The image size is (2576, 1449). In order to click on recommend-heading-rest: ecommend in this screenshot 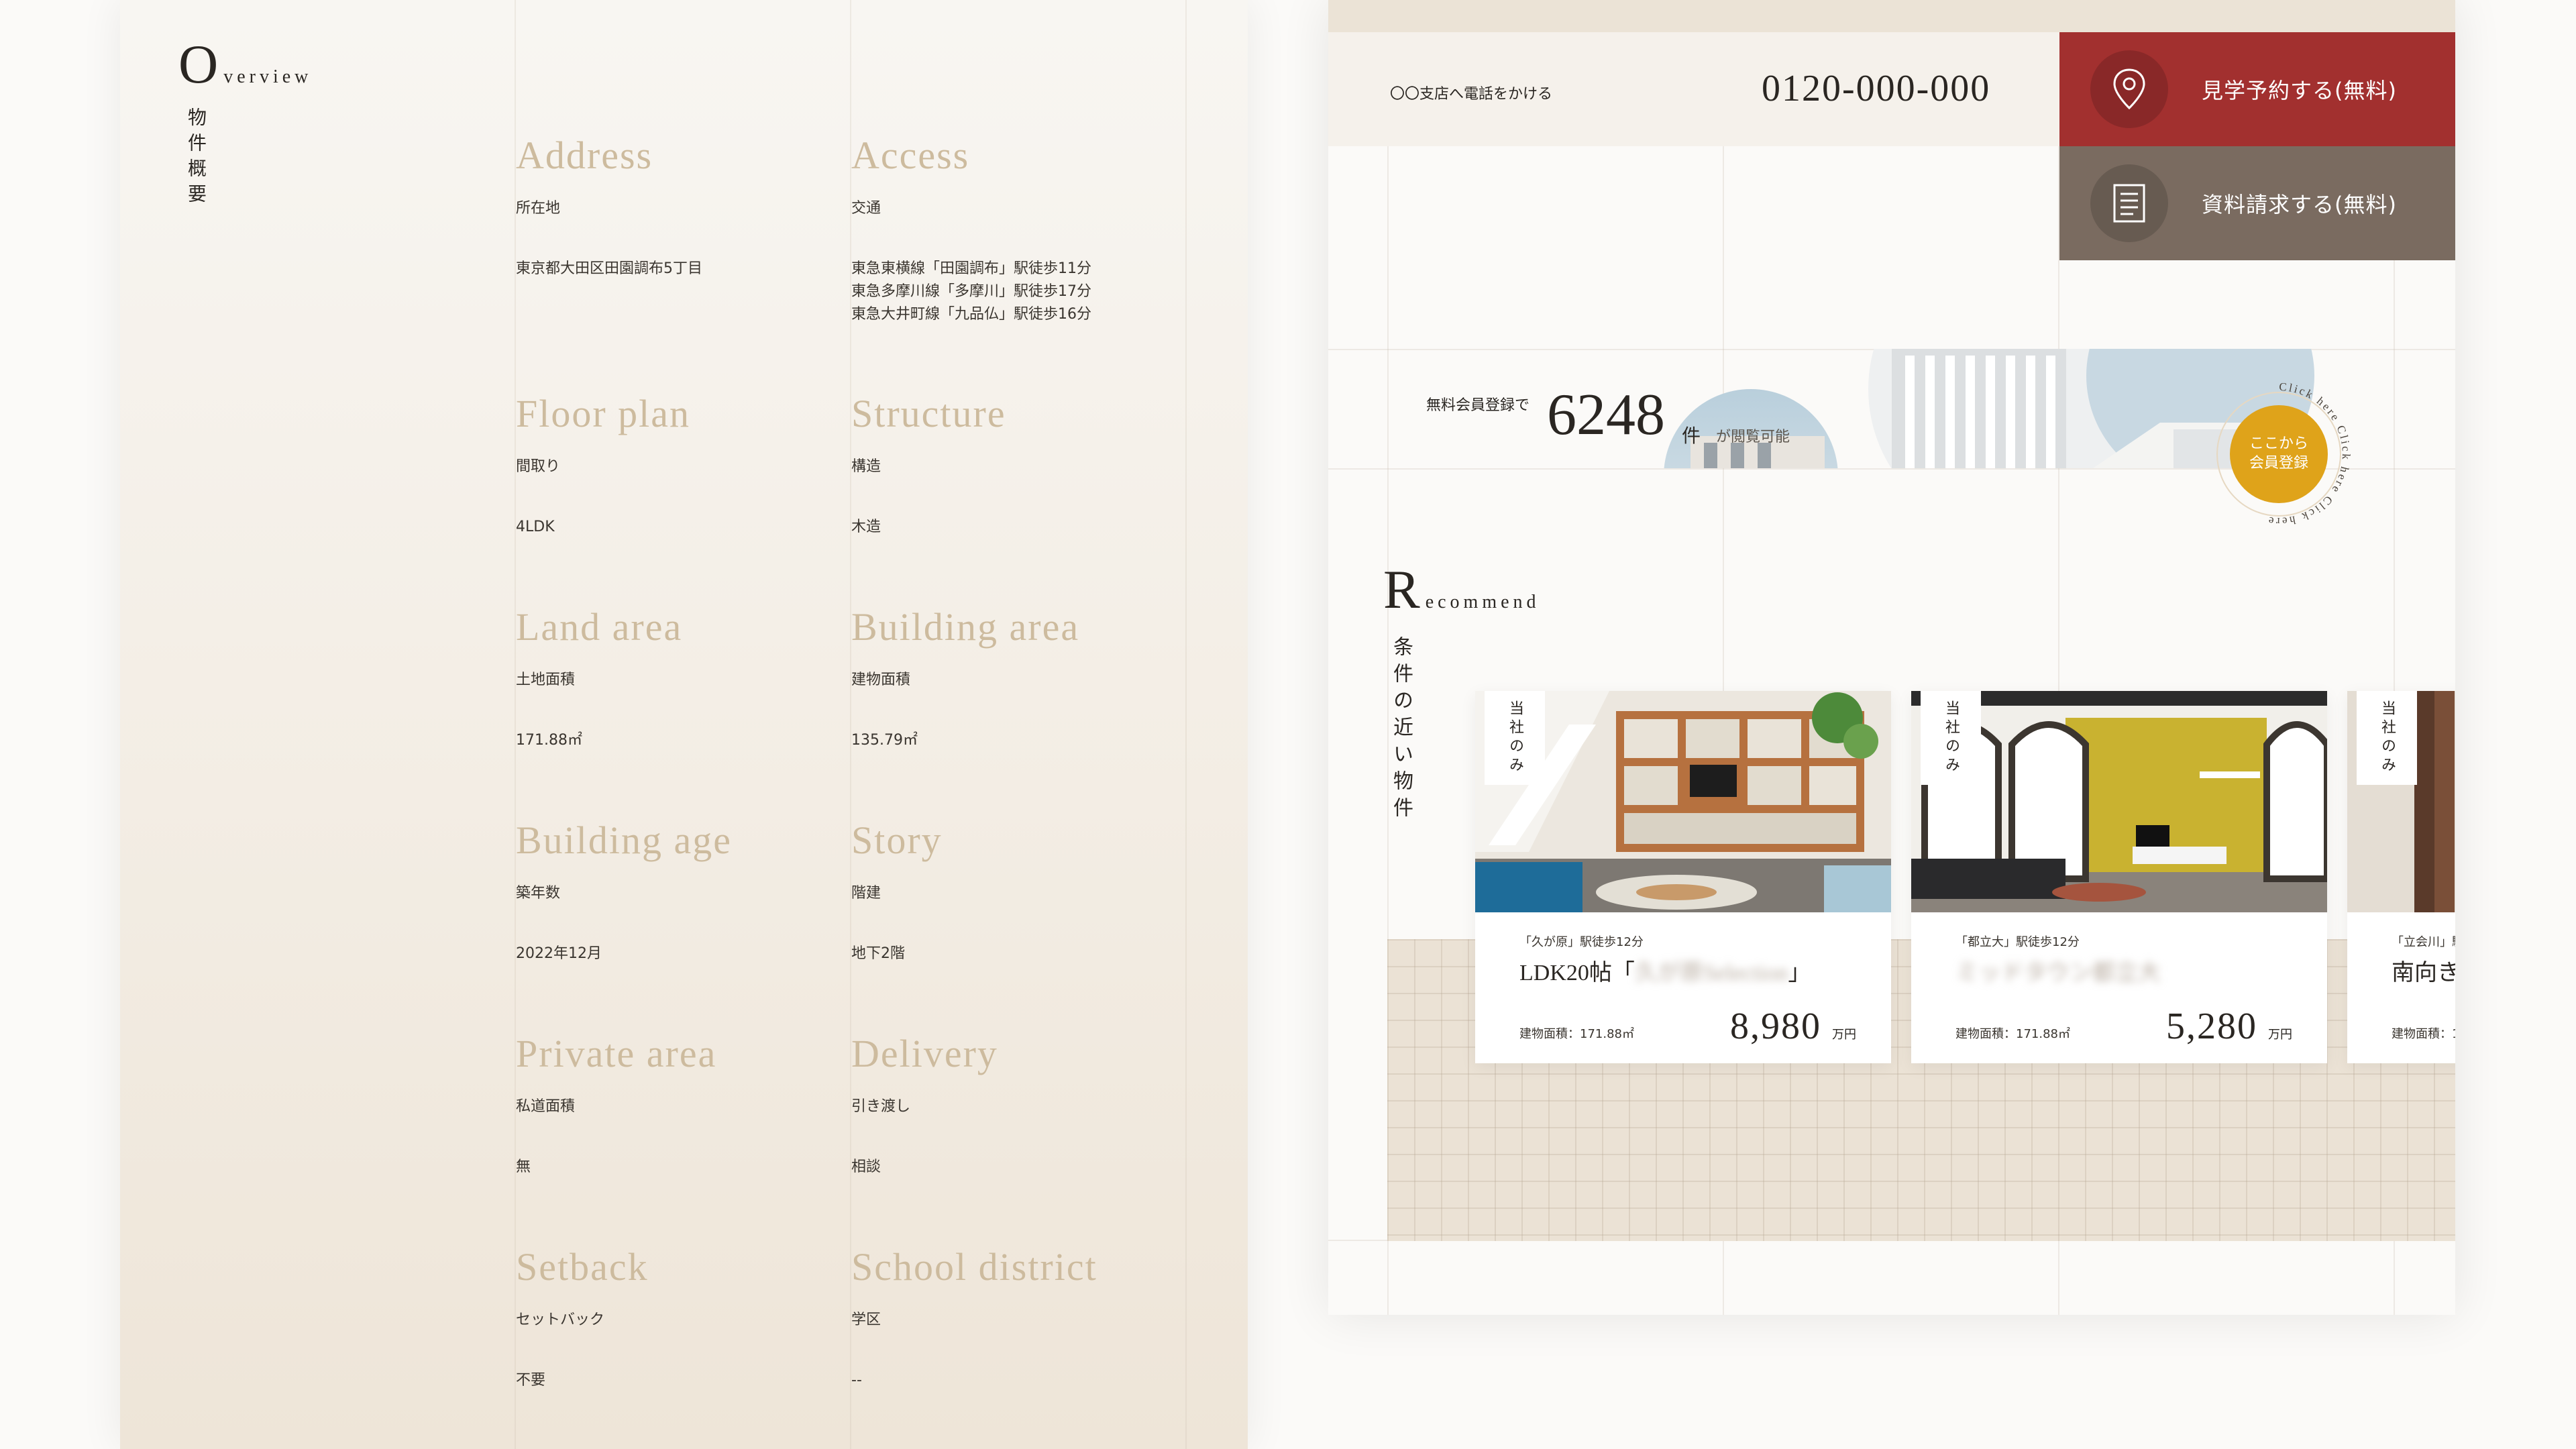, I will do `click(1482, 602)`.